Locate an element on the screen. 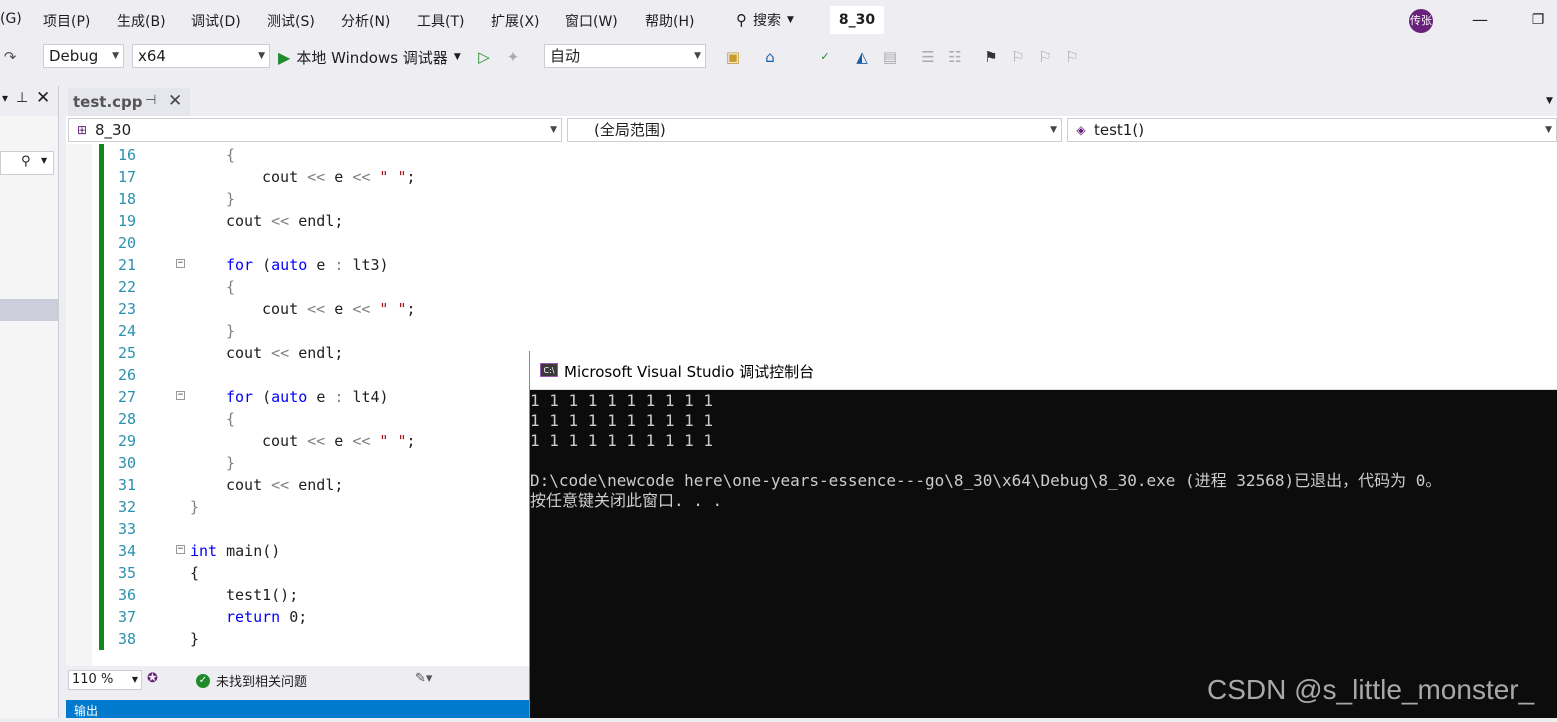 This screenshot has width=1557, height=722. menu-item-analyze: 分析(N) is located at coordinates (365, 21).